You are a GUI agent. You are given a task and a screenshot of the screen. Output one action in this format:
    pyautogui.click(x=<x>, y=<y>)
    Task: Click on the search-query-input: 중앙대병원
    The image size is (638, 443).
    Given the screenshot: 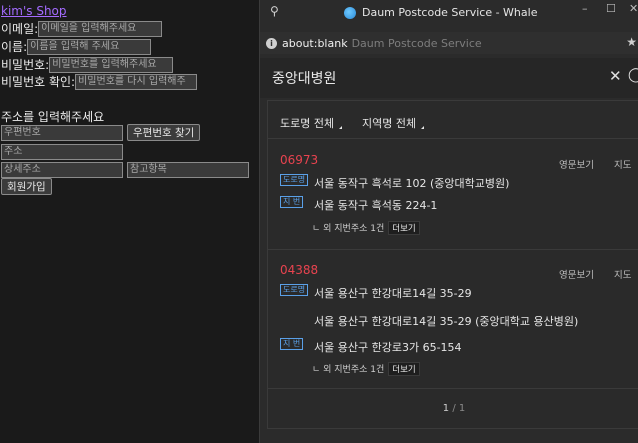 What is the action you would take?
    pyautogui.click(x=304, y=78)
    